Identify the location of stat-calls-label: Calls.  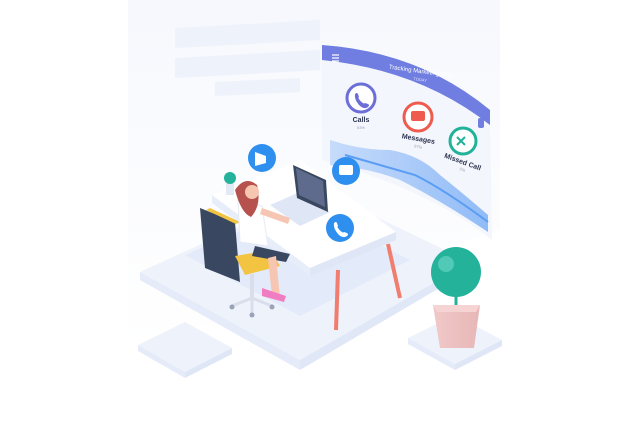
(361, 120).